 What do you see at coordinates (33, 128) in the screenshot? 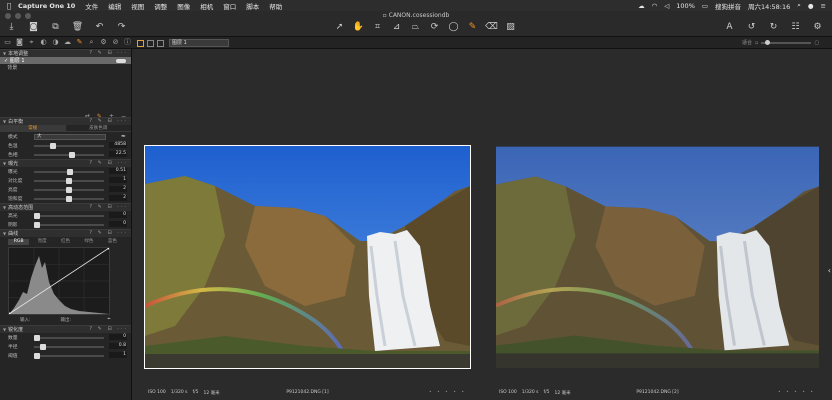
I see `tab-wb-general: 常规` at bounding box center [33, 128].